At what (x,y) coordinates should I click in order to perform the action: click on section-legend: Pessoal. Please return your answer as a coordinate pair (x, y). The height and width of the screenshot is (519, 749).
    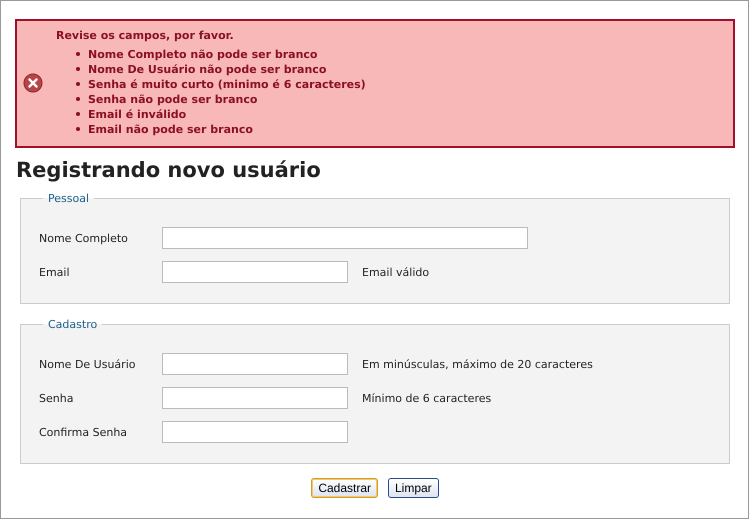
    Looking at the image, I should click on (68, 198).